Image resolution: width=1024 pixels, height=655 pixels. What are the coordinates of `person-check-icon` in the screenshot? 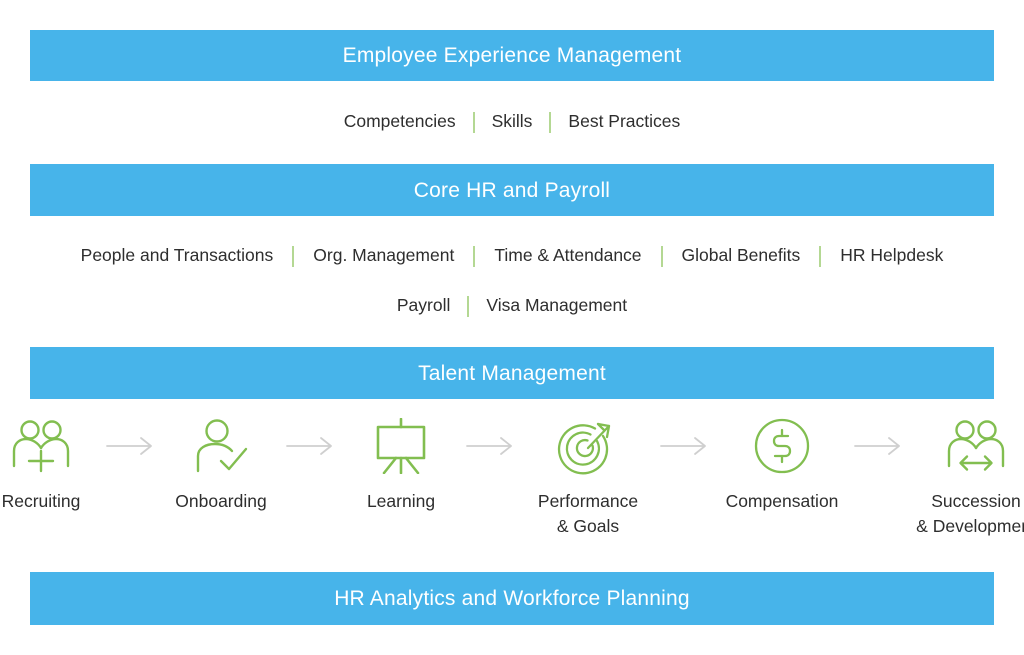 It's located at (221, 446).